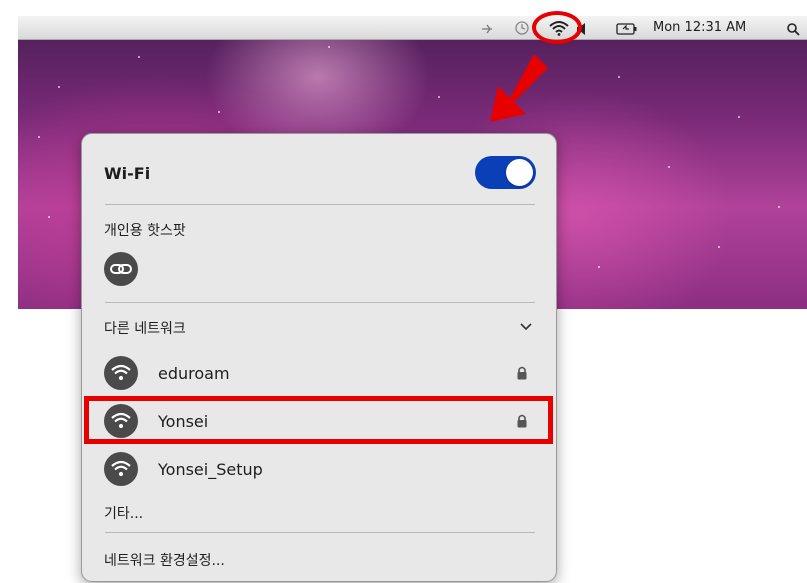  What do you see at coordinates (522, 373) in the screenshot?
I see `lock-icon` at bounding box center [522, 373].